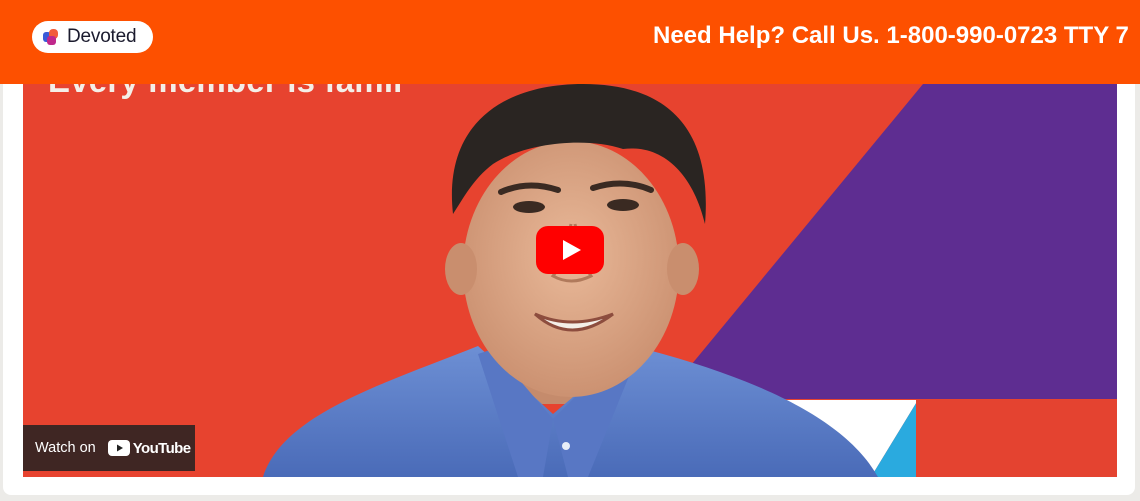  I want to click on brand-name: Devoted, so click(102, 36).